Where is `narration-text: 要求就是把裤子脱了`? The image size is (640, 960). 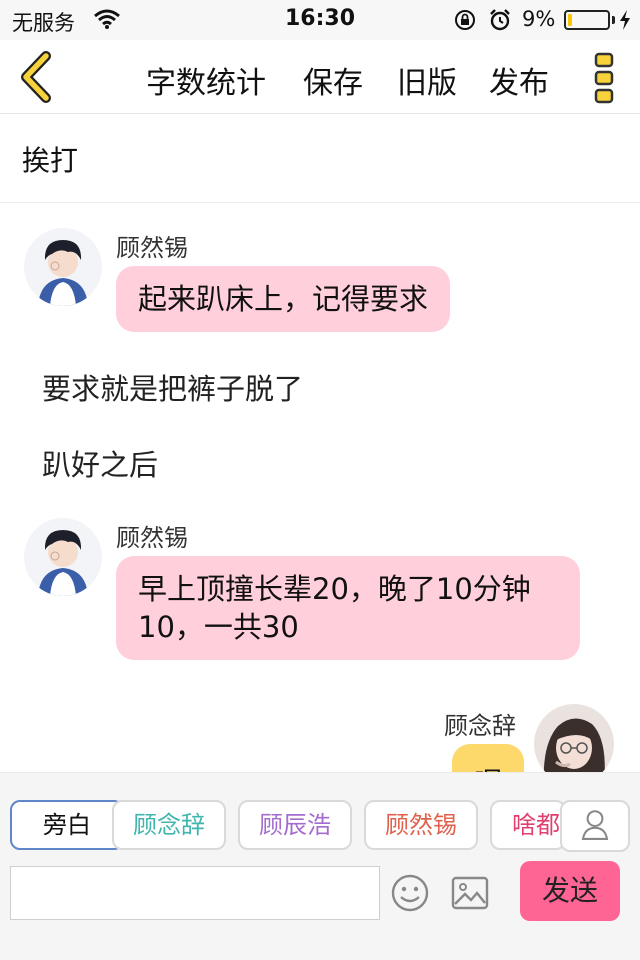
narration-text: 要求就是把裤子脱了 is located at coordinates (172, 387).